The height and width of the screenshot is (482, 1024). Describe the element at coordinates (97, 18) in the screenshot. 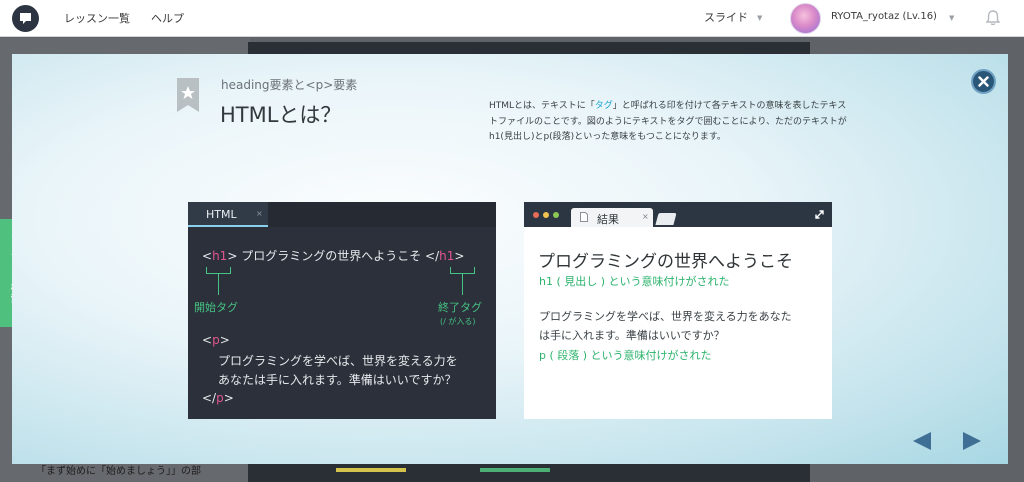

I see `nav-lesson-list: レッスン一覧` at that location.